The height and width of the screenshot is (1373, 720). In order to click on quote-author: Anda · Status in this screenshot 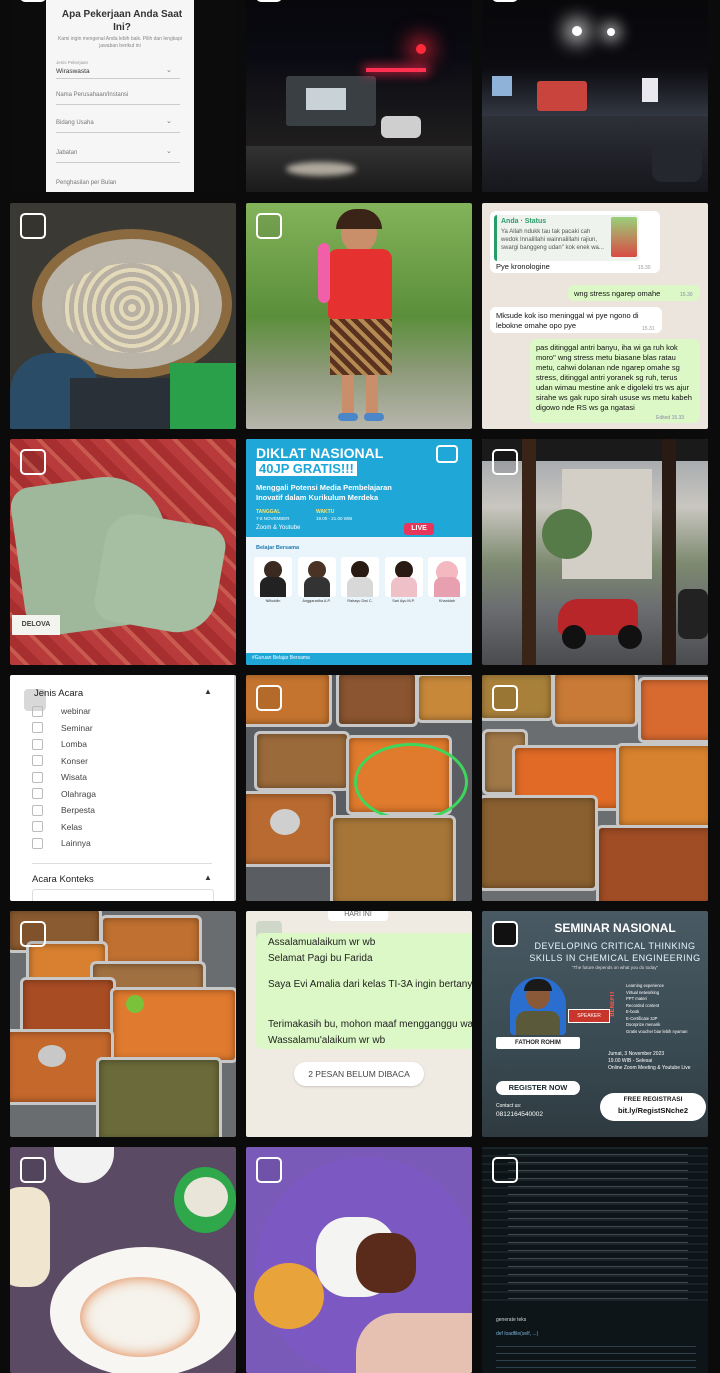, I will do `click(524, 221)`.